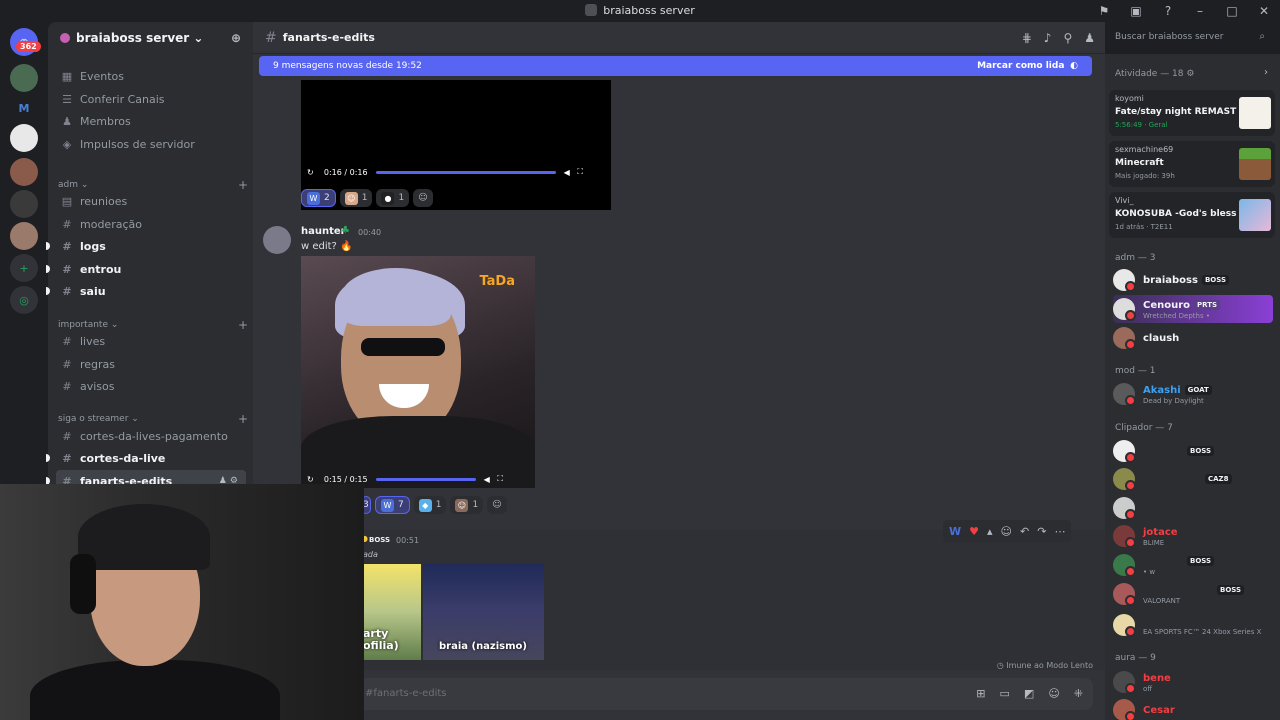 This screenshot has height=720, width=1280. What do you see at coordinates (1190, 38) in the screenshot?
I see `search-input: Buscar braiaboss server ⌕` at bounding box center [1190, 38].